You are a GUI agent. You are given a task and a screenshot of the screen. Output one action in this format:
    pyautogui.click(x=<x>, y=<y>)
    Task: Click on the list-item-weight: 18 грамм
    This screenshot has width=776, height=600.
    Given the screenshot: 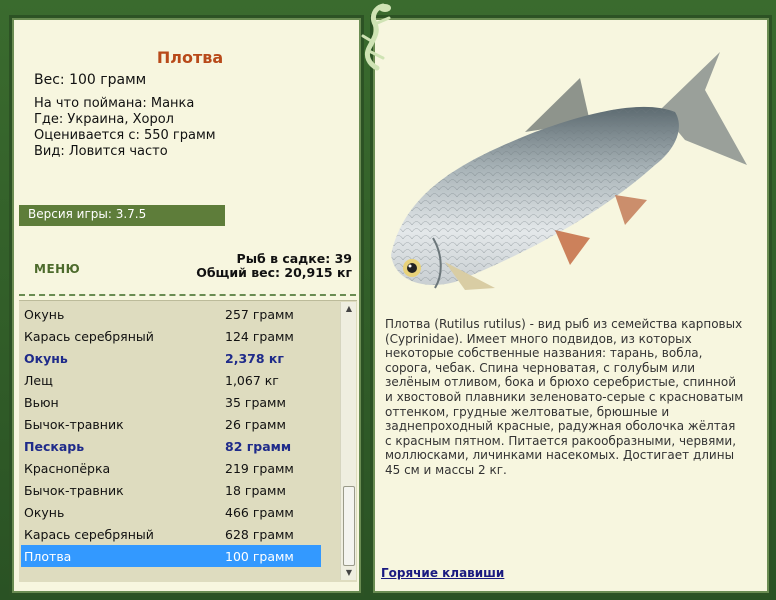 What is the action you would take?
    pyautogui.click(x=255, y=490)
    